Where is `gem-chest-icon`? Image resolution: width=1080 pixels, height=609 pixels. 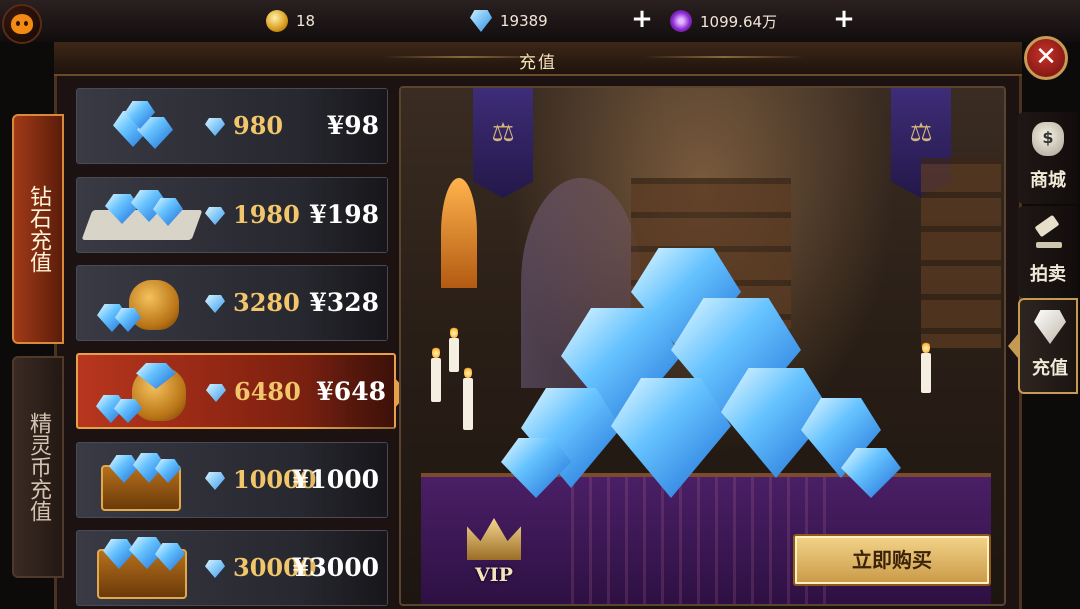
gem-chest-icon is located at coordinates (142, 481).